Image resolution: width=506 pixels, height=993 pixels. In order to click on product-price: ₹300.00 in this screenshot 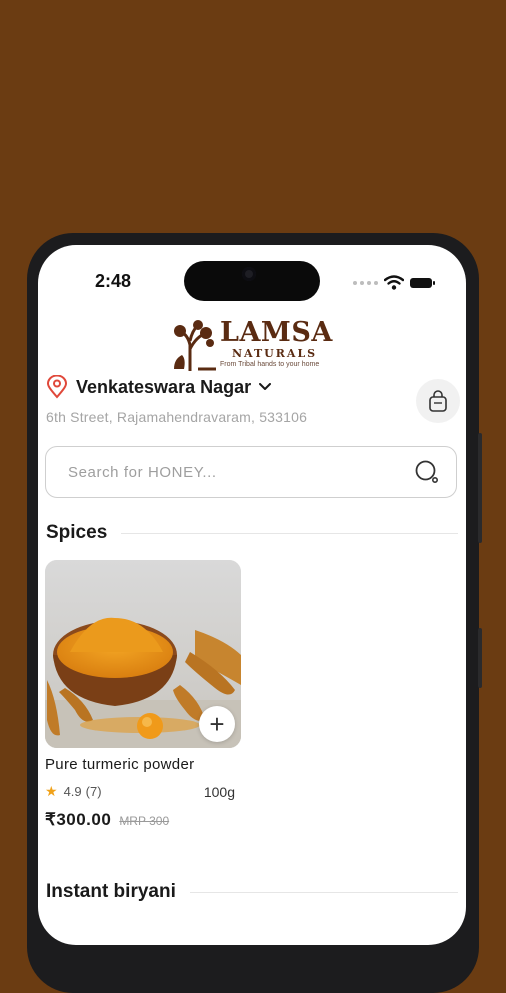, I will do `click(78, 819)`.